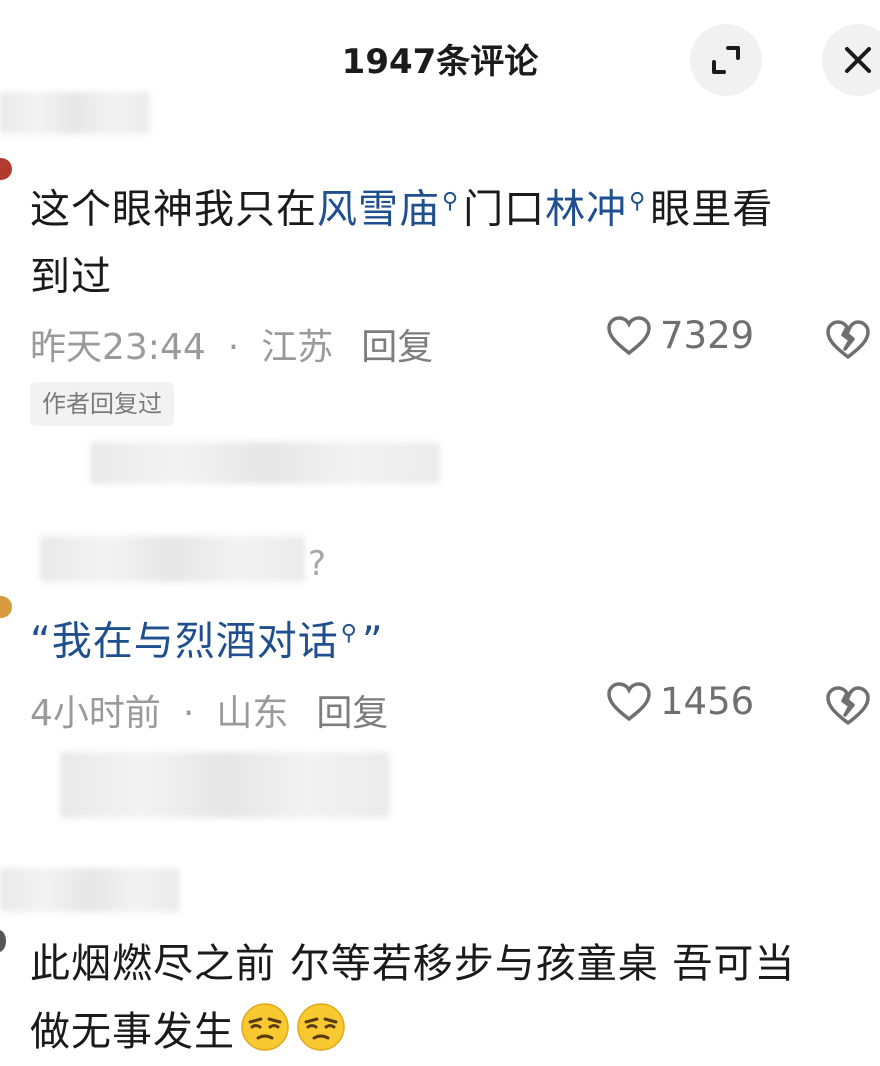 The height and width of the screenshot is (1066, 880). I want to click on username-suffix: ?, so click(317, 564).